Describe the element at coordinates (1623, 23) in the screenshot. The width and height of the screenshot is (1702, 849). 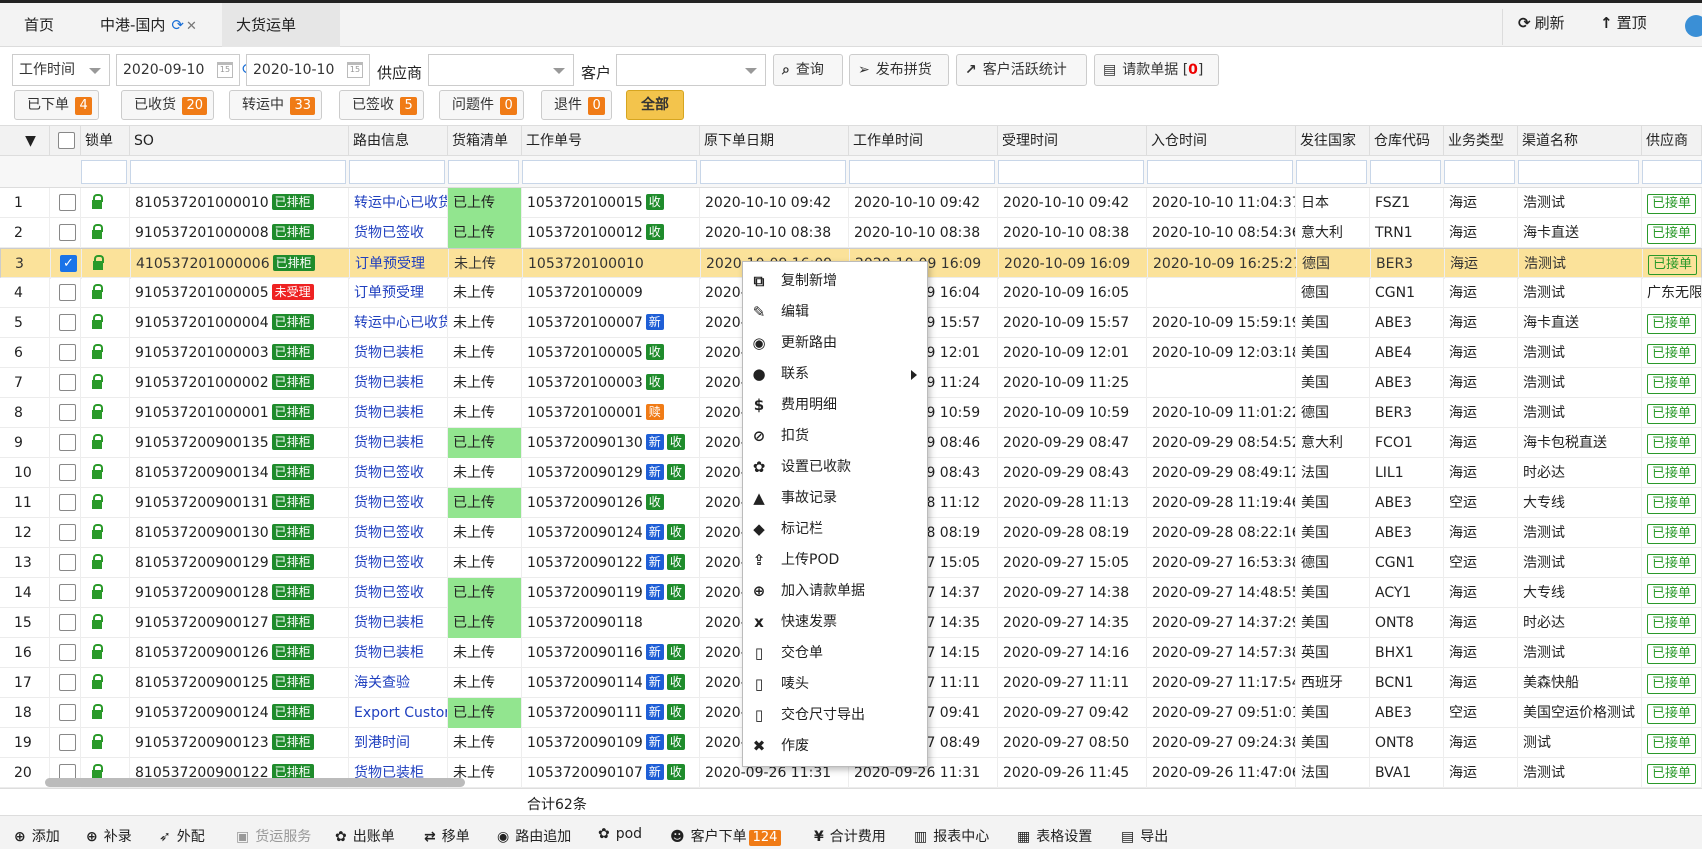
I see `pin-top-button: ↑ 置顶` at that location.